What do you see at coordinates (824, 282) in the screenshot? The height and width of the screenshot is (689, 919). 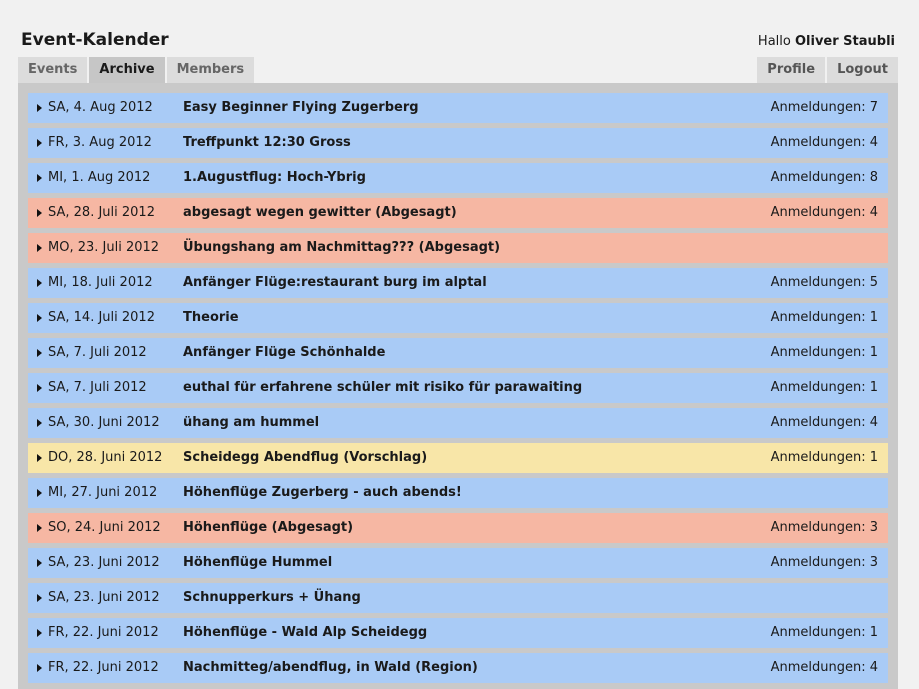 I see `event-registrations: Anmeldungen: 5` at bounding box center [824, 282].